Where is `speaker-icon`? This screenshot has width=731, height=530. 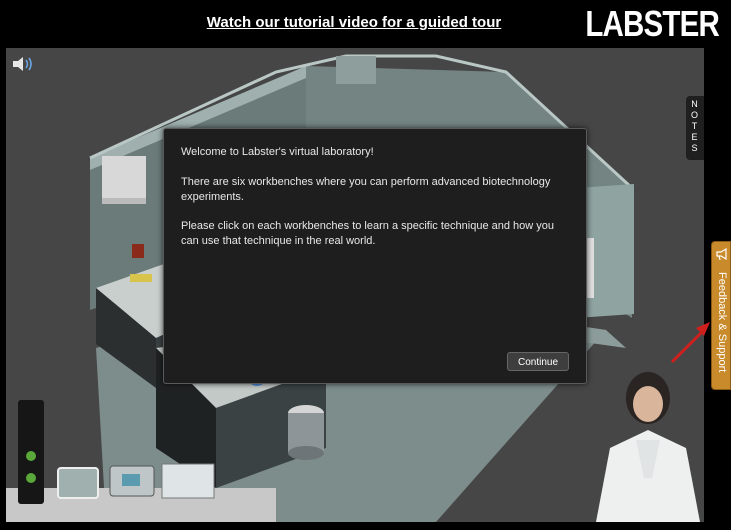
speaker-icon is located at coordinates (22, 64).